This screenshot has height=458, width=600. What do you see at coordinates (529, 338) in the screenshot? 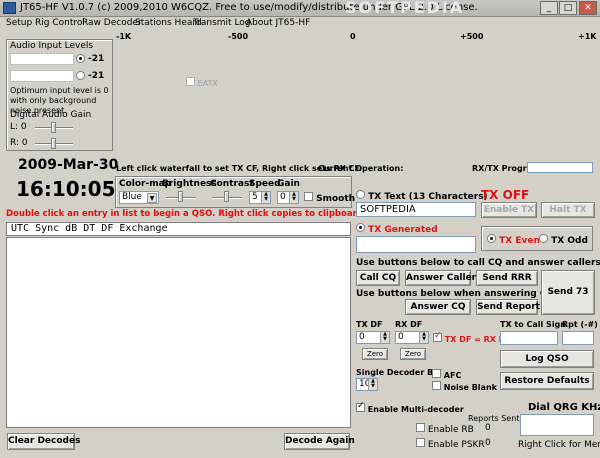
I see `tx-call-field` at bounding box center [529, 338].